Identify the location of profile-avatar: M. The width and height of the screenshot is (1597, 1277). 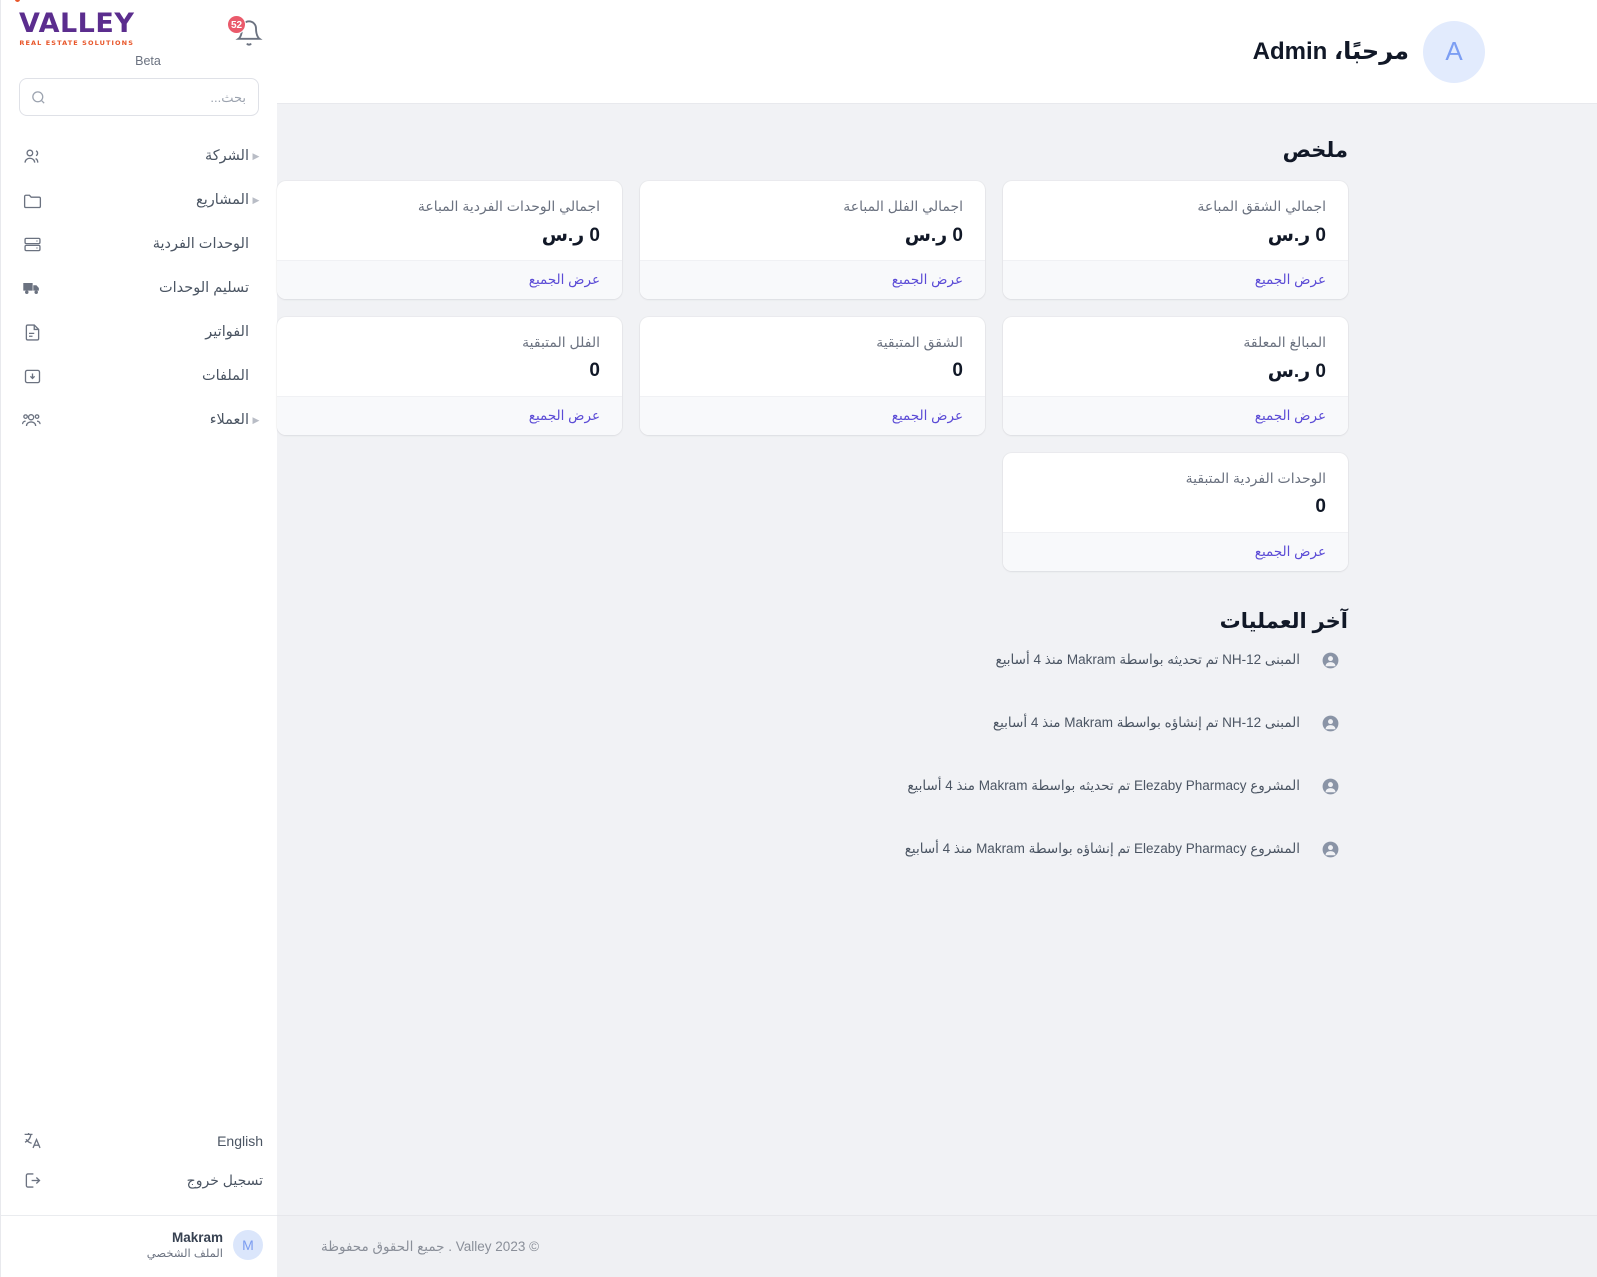
(248, 1245).